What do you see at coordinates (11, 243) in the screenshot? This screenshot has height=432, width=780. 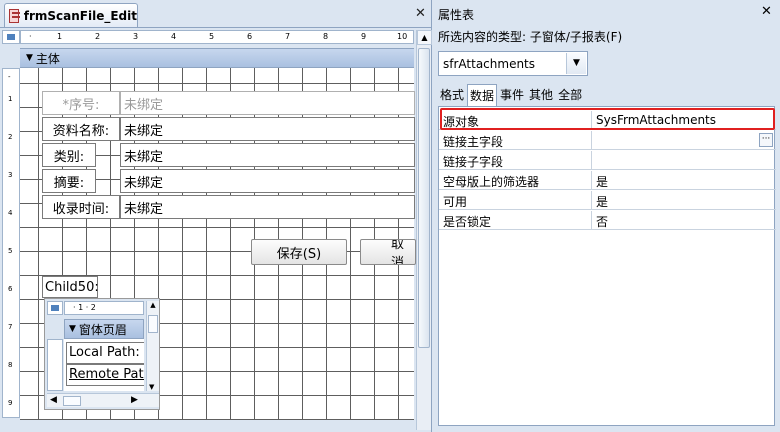 I see `vertical-ruler: - 1 2 3 4 5 6 7 8 9` at bounding box center [11, 243].